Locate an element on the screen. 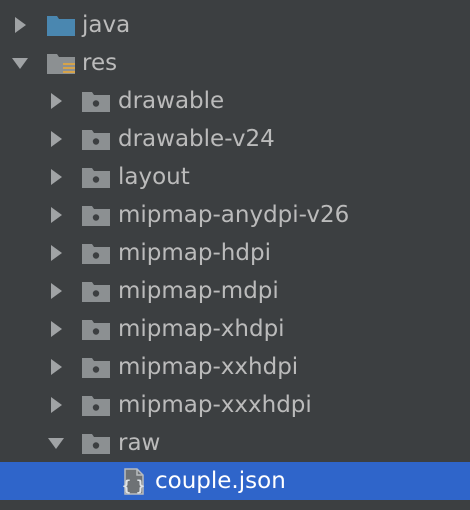  tree-item-label: mipmap-xhdpi is located at coordinates (201, 329).